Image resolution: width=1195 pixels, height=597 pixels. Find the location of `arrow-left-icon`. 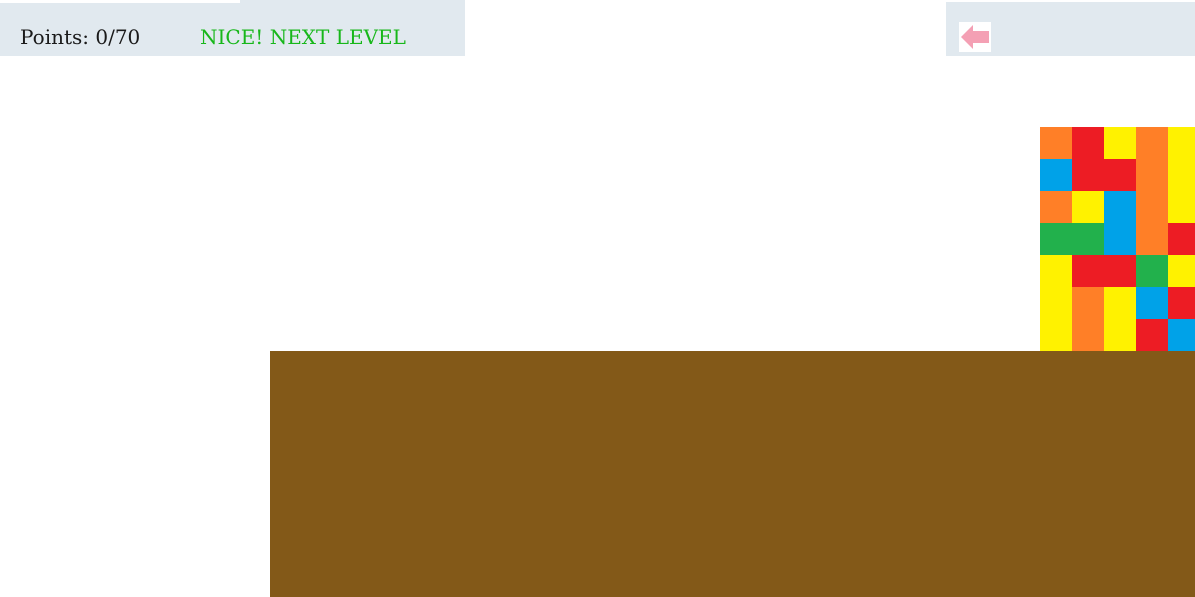

arrow-left-icon is located at coordinates (975, 37).